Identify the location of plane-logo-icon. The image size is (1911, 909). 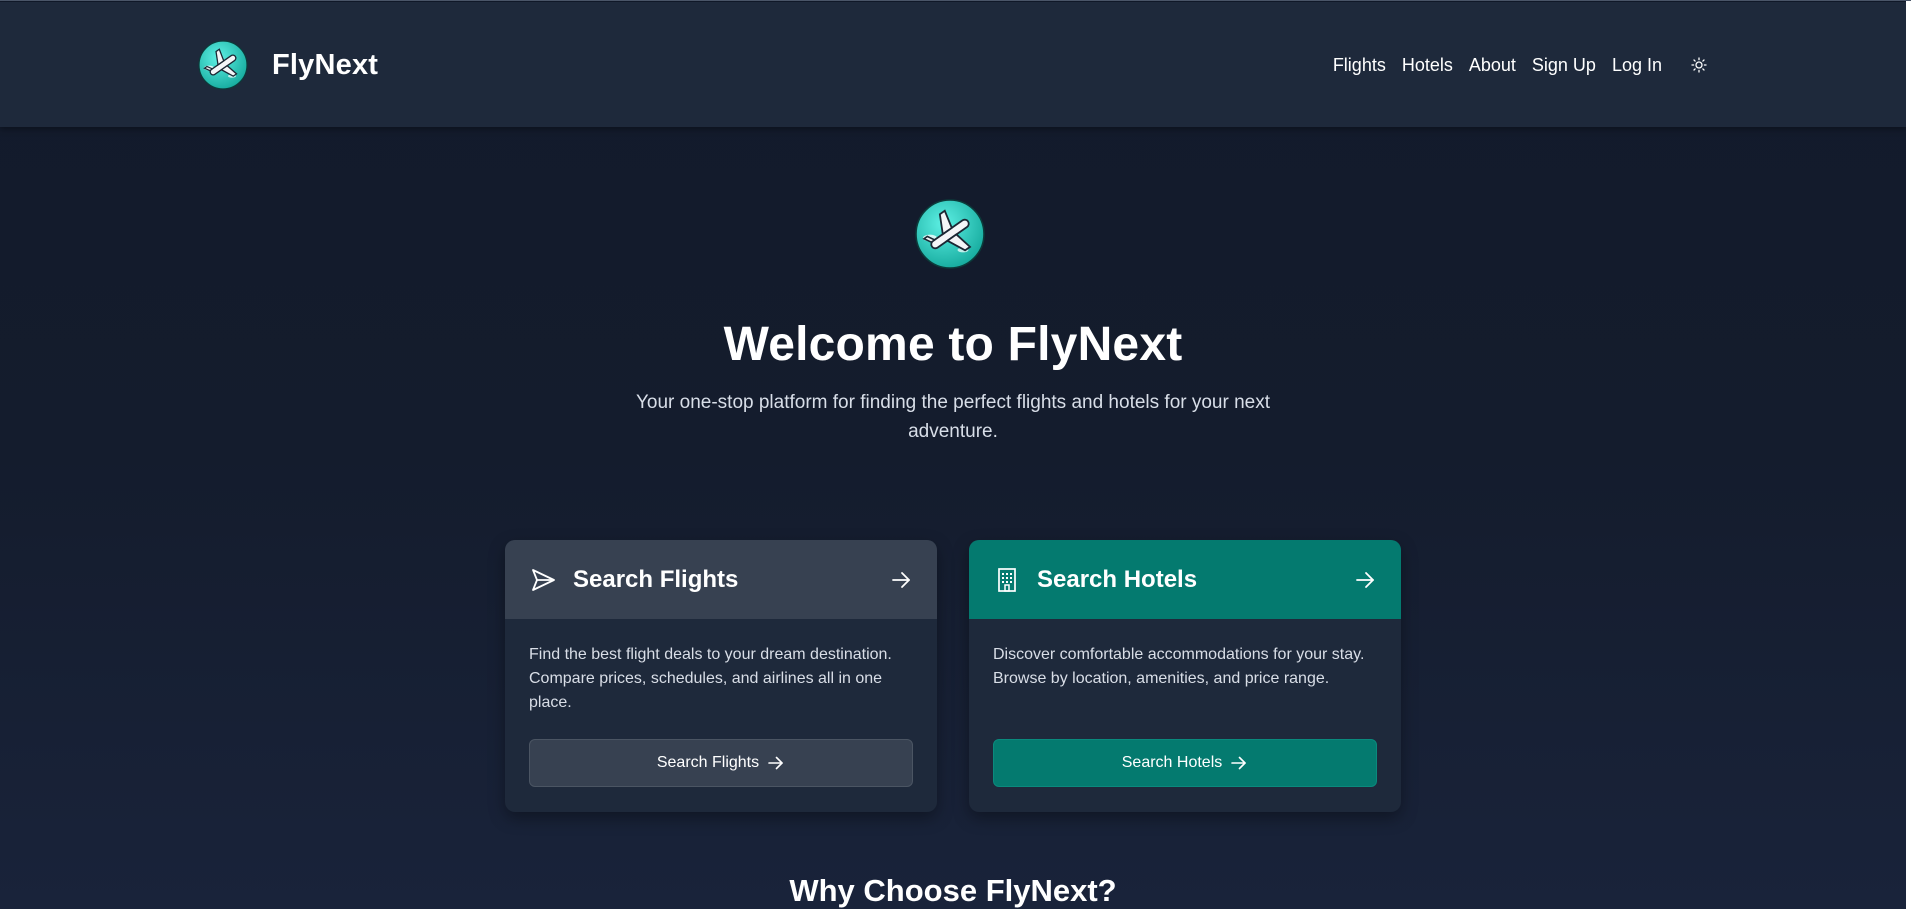
(223, 65).